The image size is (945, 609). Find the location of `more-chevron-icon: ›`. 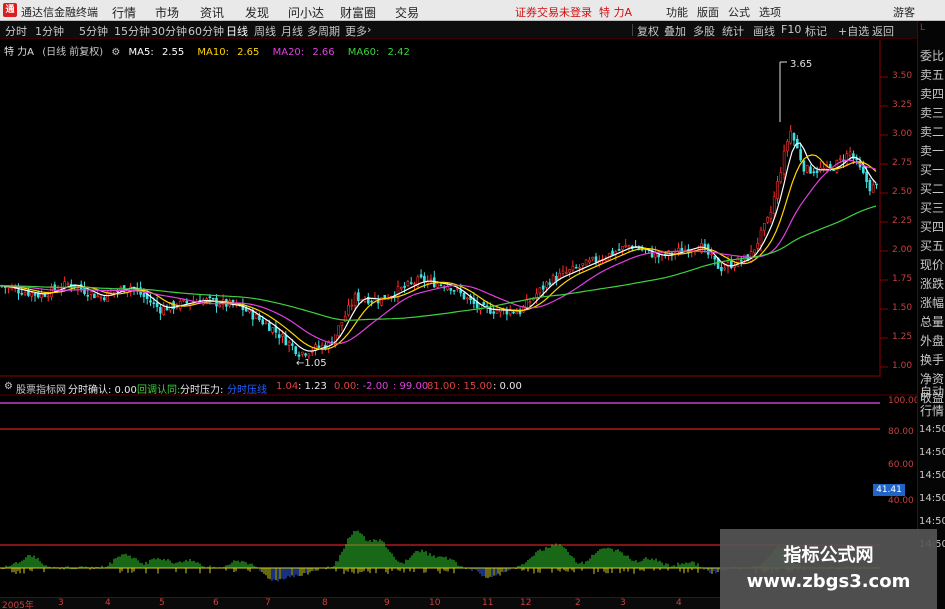

more-chevron-icon: › is located at coordinates (369, 29).